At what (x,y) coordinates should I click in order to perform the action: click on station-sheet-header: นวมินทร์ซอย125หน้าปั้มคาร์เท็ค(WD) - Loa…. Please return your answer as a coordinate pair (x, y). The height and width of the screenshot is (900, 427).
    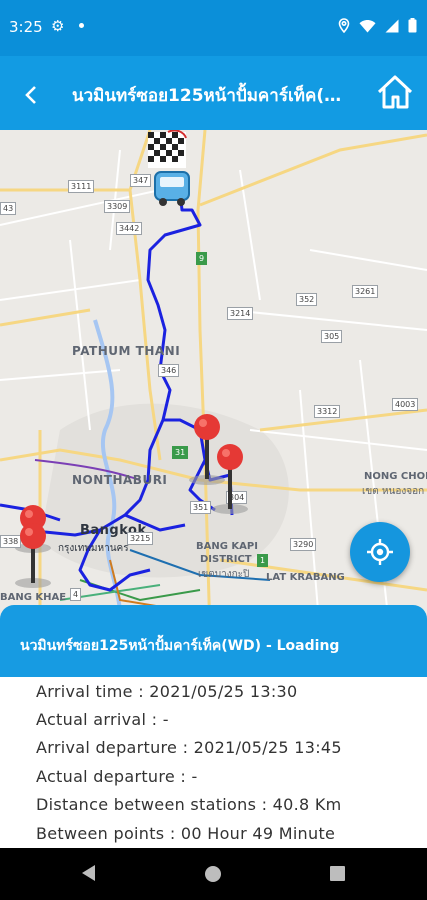
    Looking at the image, I should click on (213, 641).